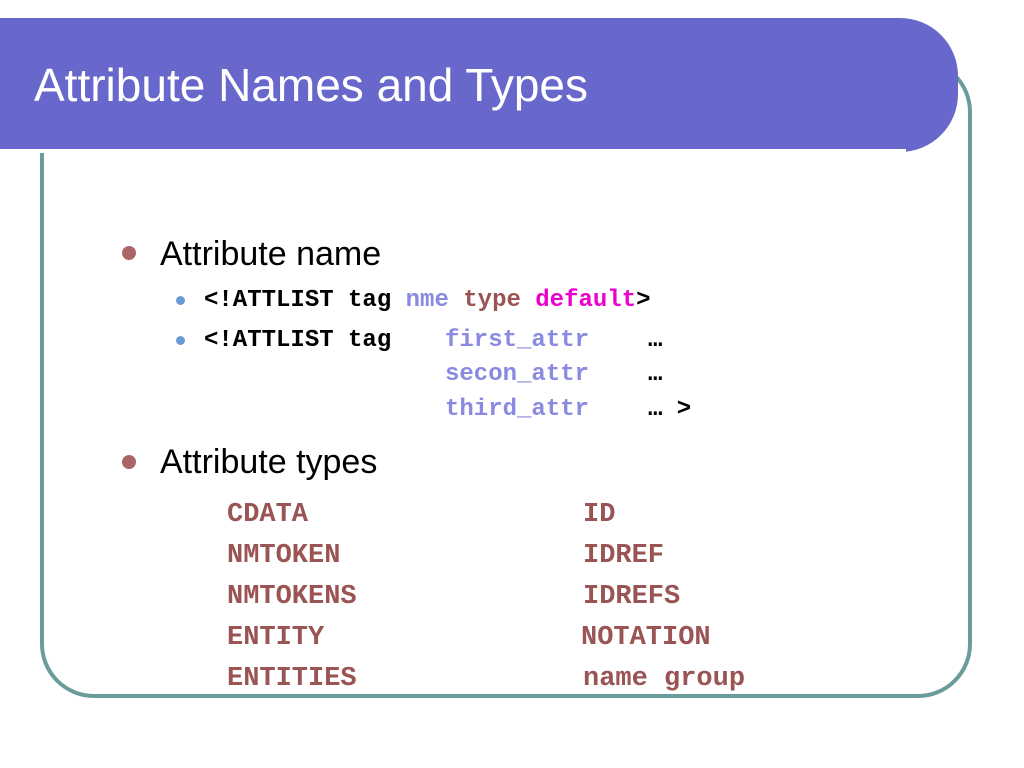  What do you see at coordinates (670, 409) in the screenshot?
I see `code-ellipsis-close: … >` at bounding box center [670, 409].